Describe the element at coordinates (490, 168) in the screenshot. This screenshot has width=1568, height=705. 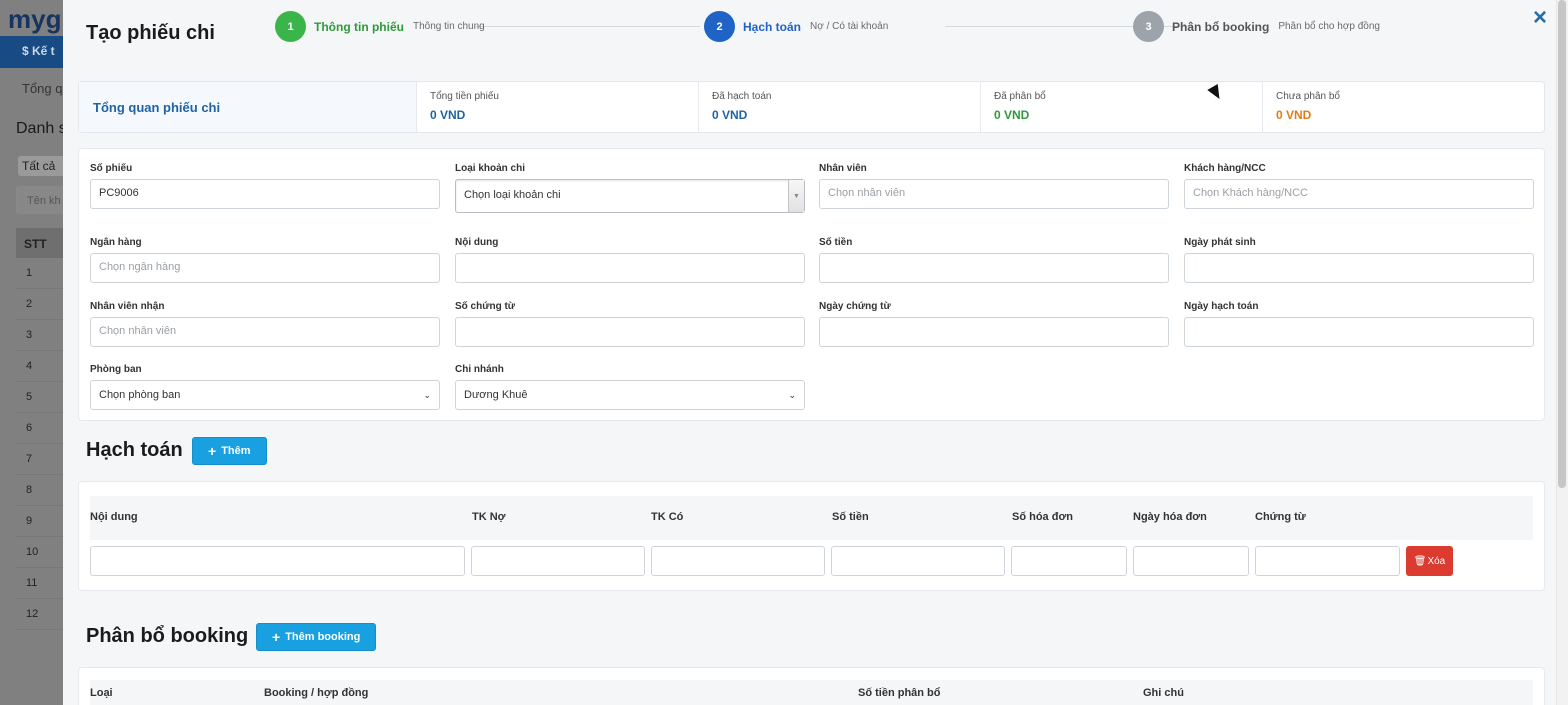
I see `loai-khoan-chi-label: Loại khoản chi` at that location.